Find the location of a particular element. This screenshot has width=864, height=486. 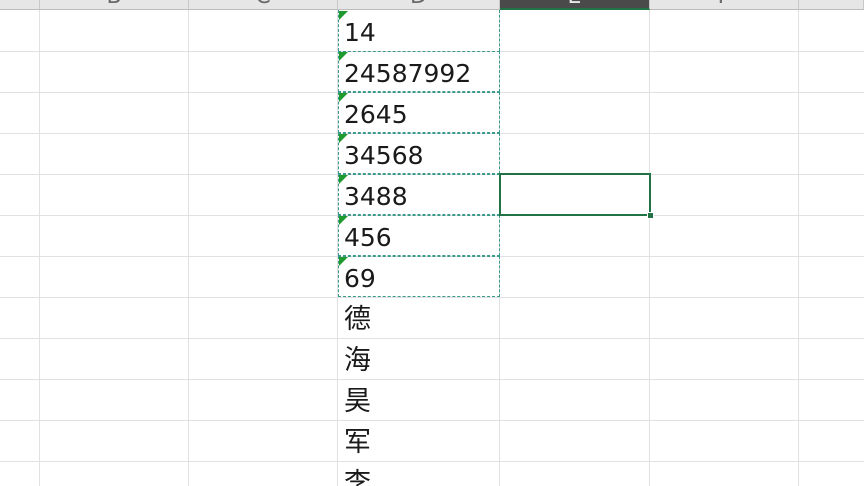

column-header-c: C is located at coordinates (263, 5).